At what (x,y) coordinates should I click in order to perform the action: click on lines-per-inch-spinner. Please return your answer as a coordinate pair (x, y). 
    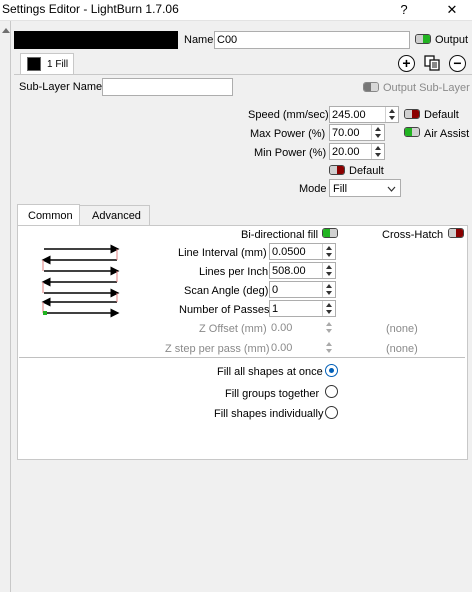
    Looking at the image, I should click on (328, 270).